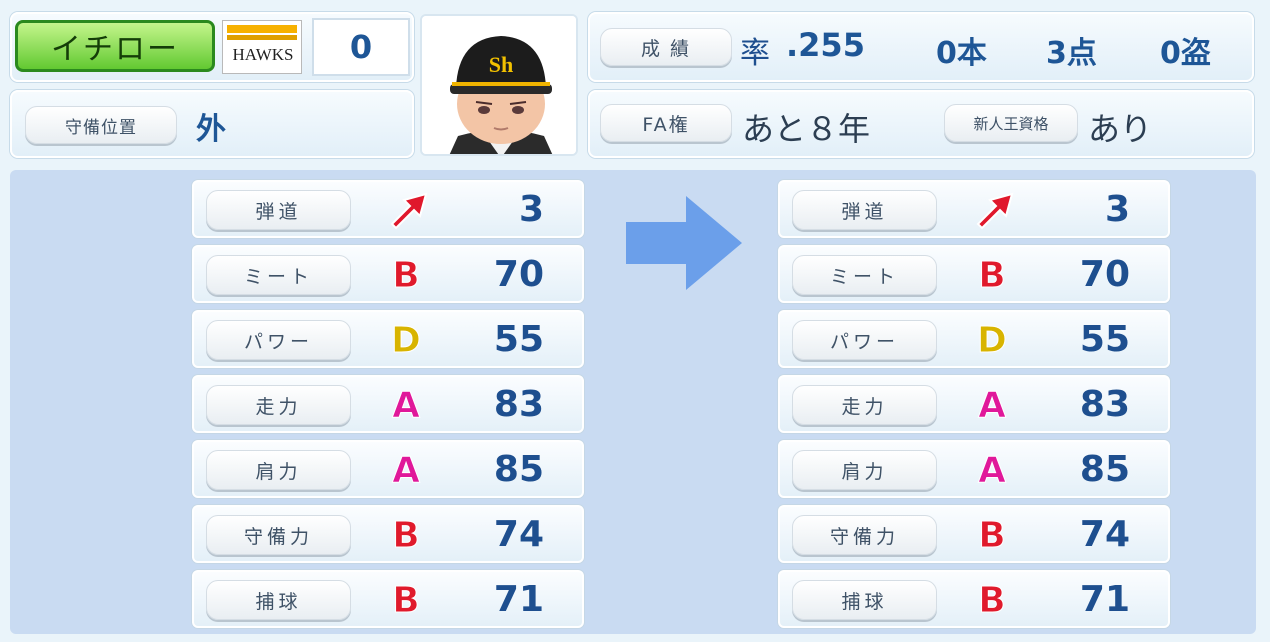 The height and width of the screenshot is (642, 1270). I want to click on team-logo: HAWKS, so click(262, 47).